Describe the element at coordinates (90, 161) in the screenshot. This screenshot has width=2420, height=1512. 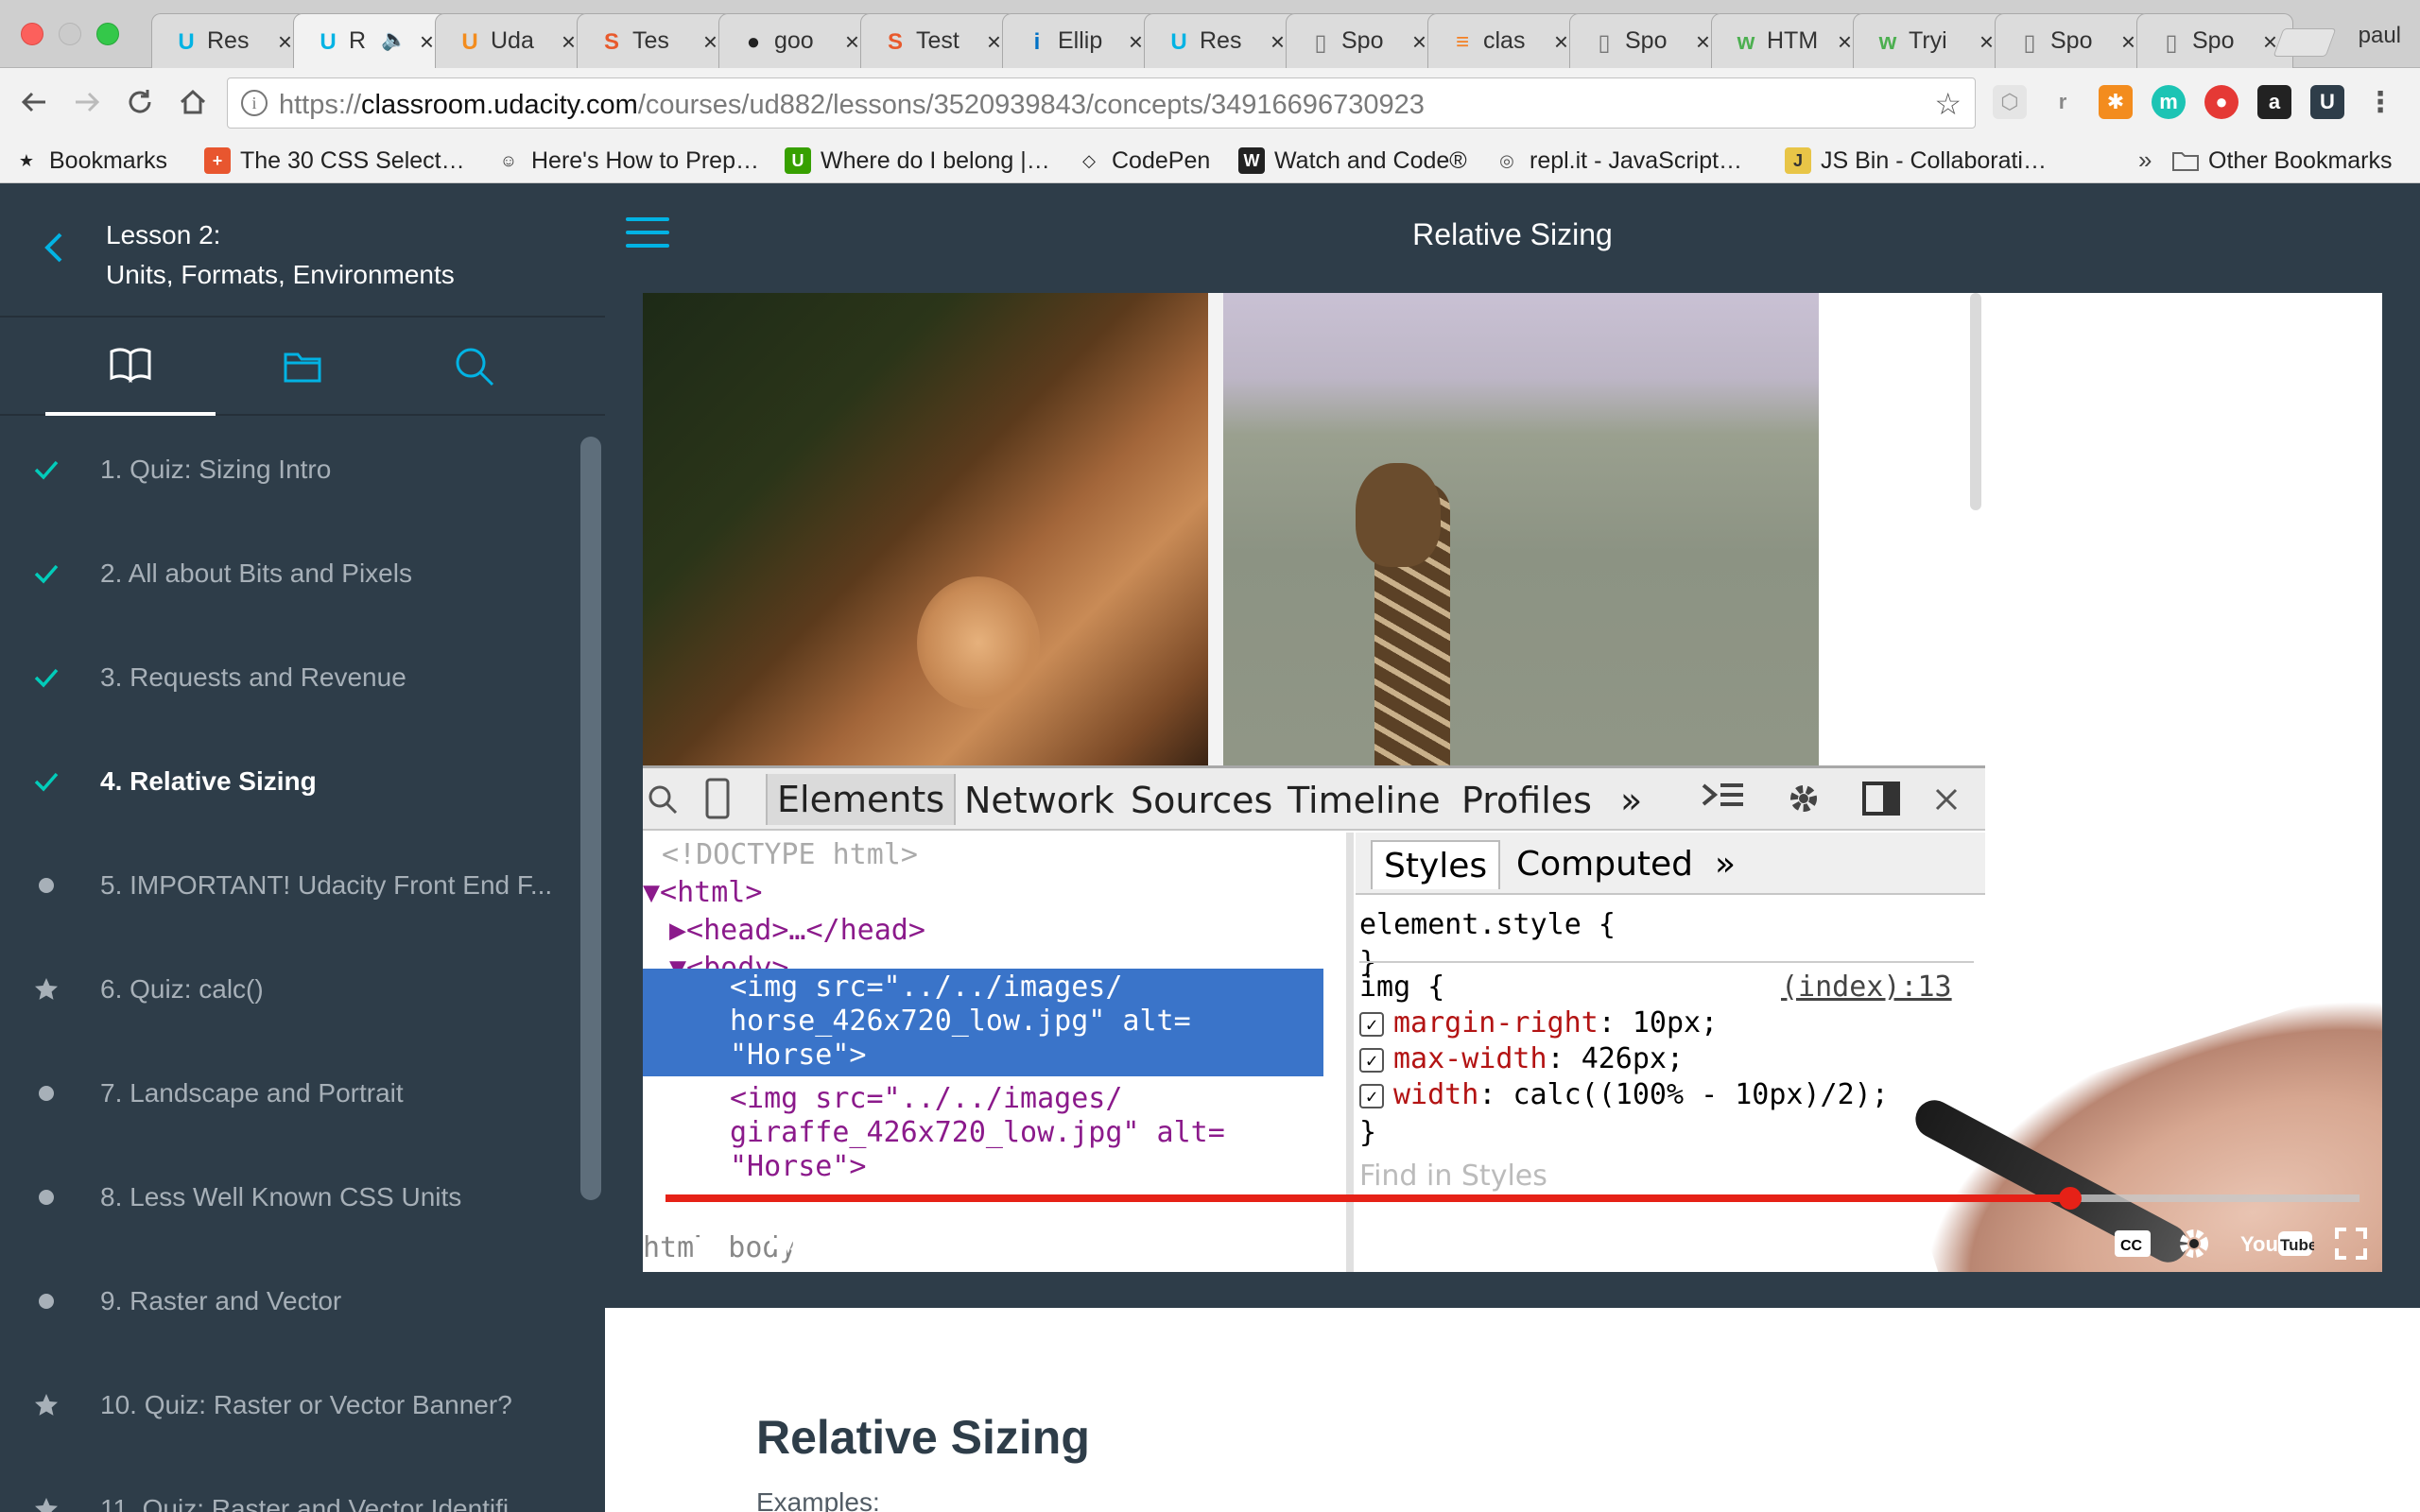
I see `bookmark-item: ★ Bookmarks` at that location.